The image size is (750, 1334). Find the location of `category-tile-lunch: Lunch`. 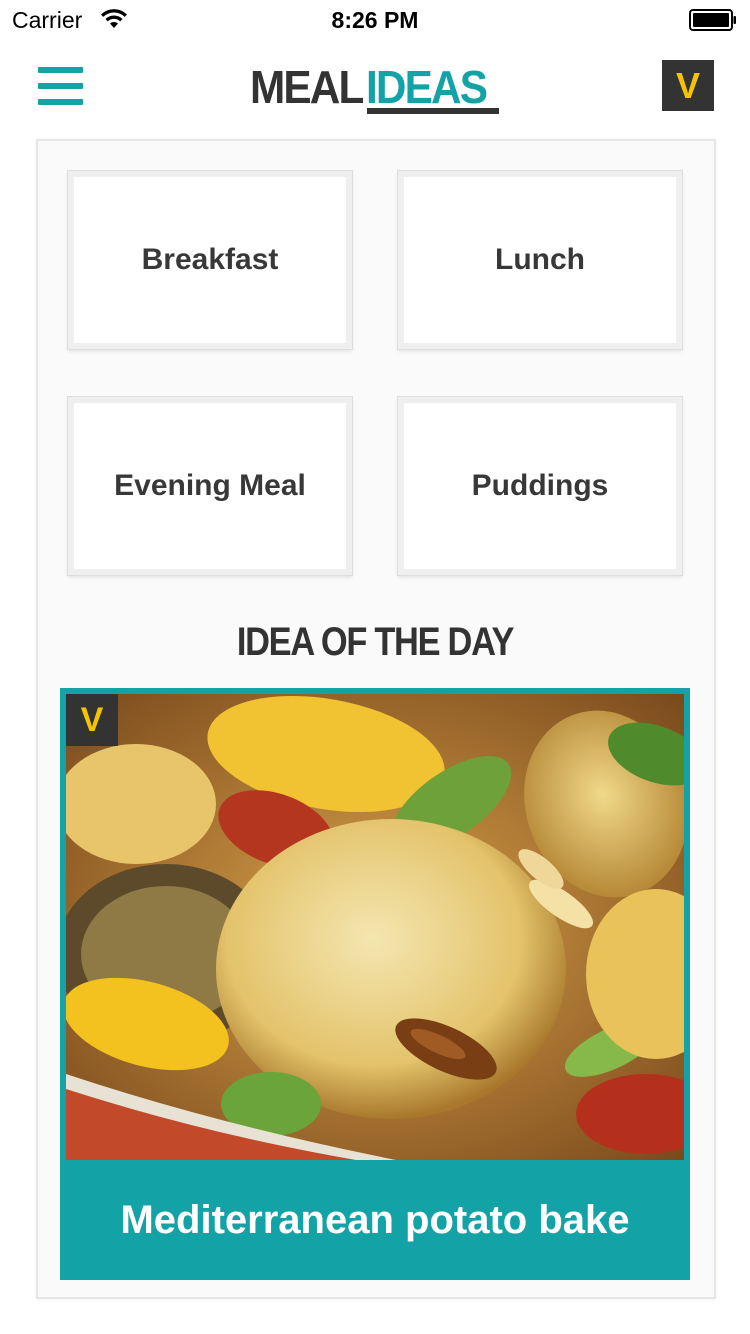

category-tile-lunch: Lunch is located at coordinates (540, 260).